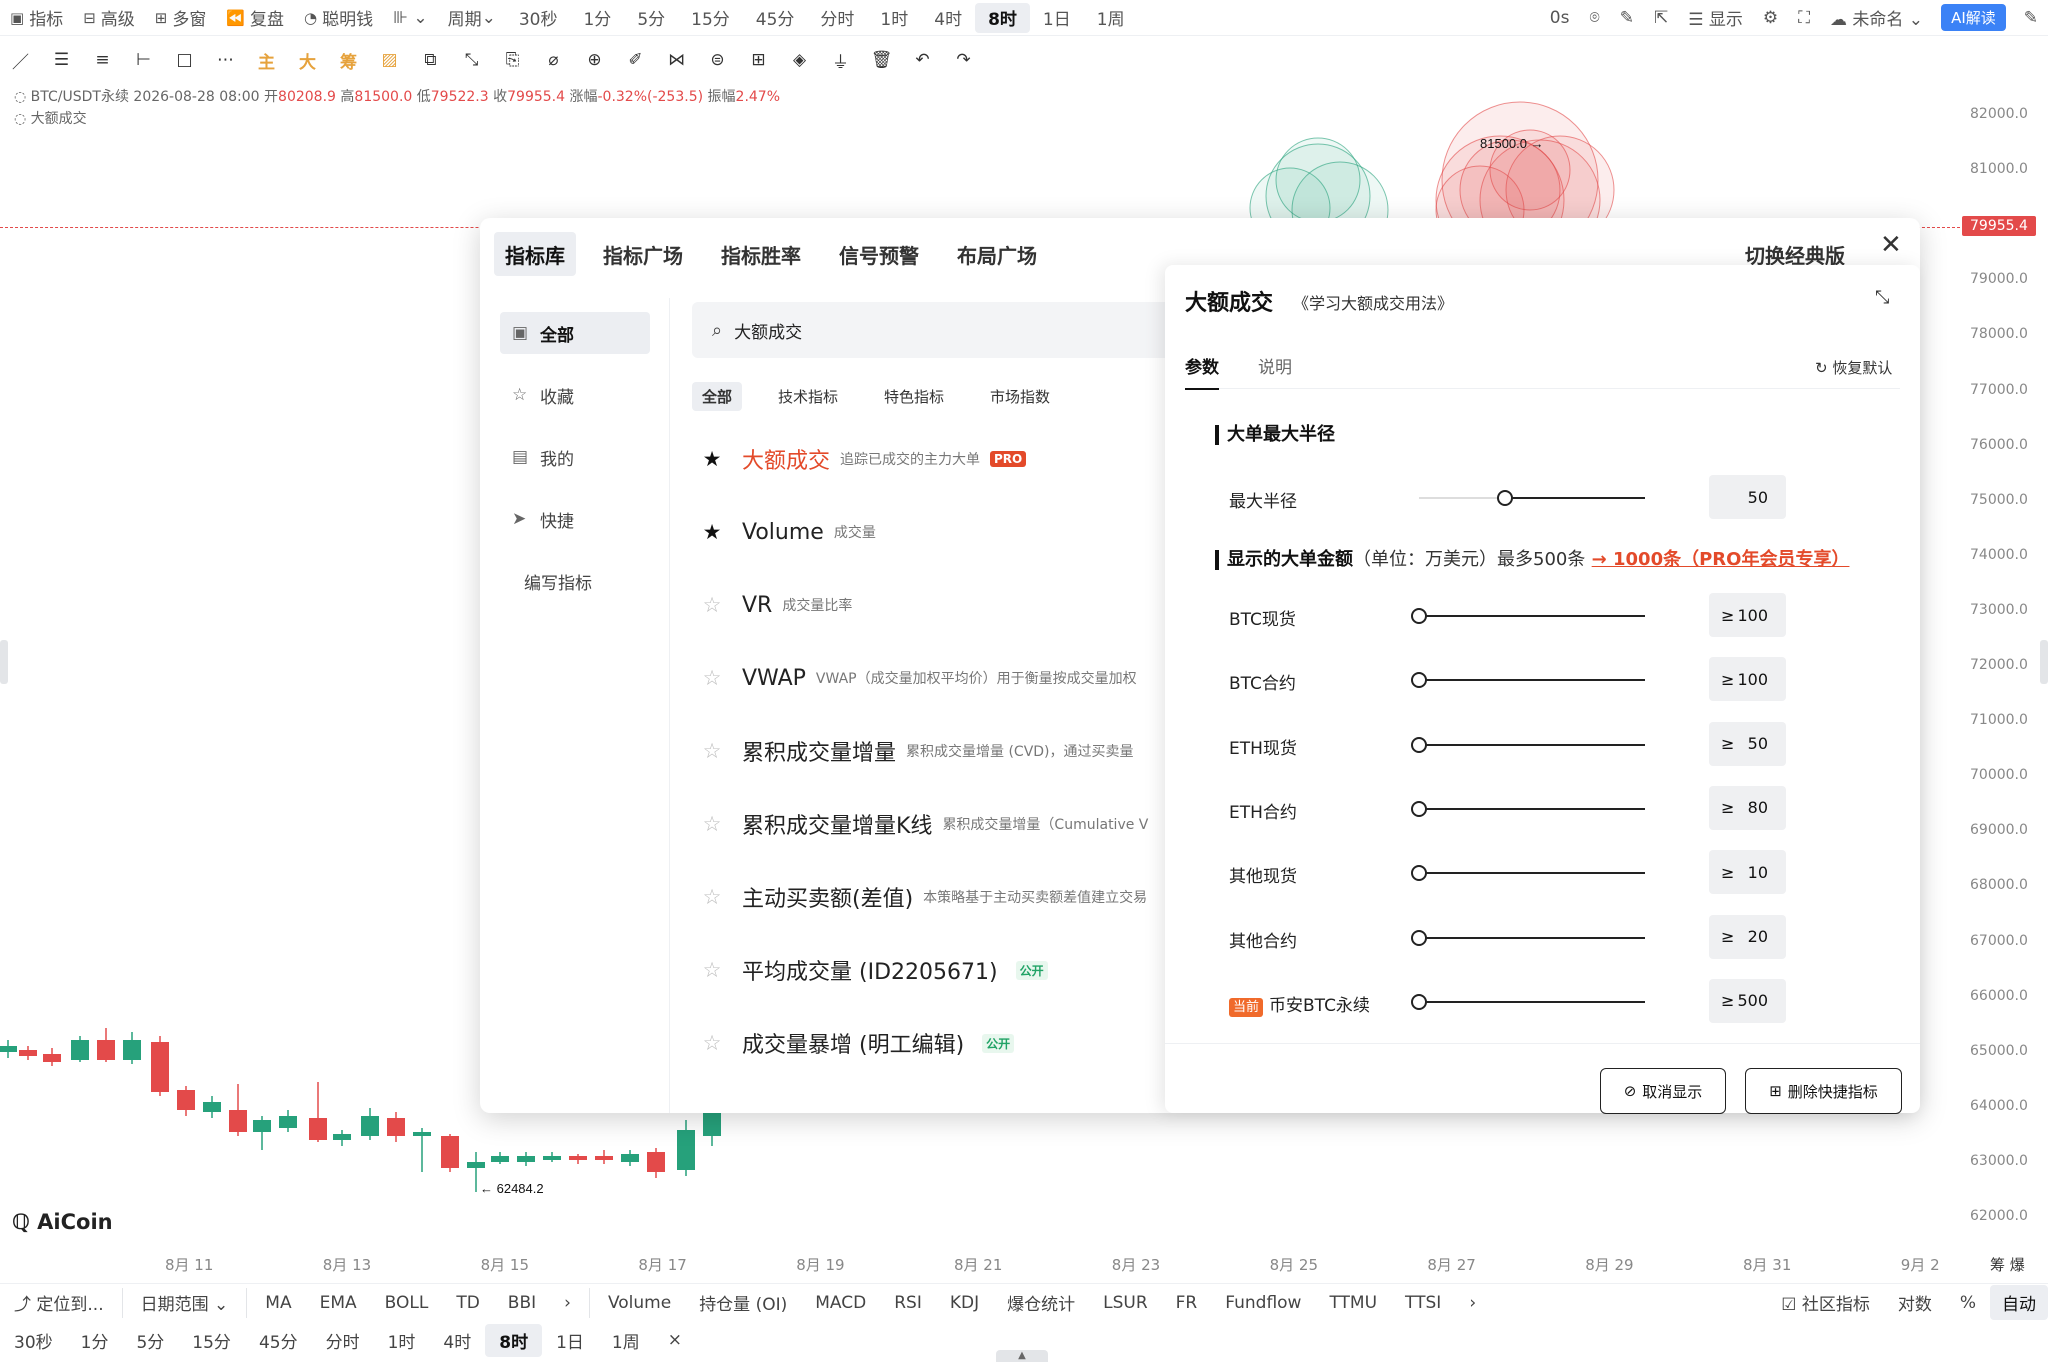 The image size is (2048, 1362). What do you see at coordinates (430, 60) in the screenshot?
I see `draw-tool-10-icon: ⧉` at bounding box center [430, 60].